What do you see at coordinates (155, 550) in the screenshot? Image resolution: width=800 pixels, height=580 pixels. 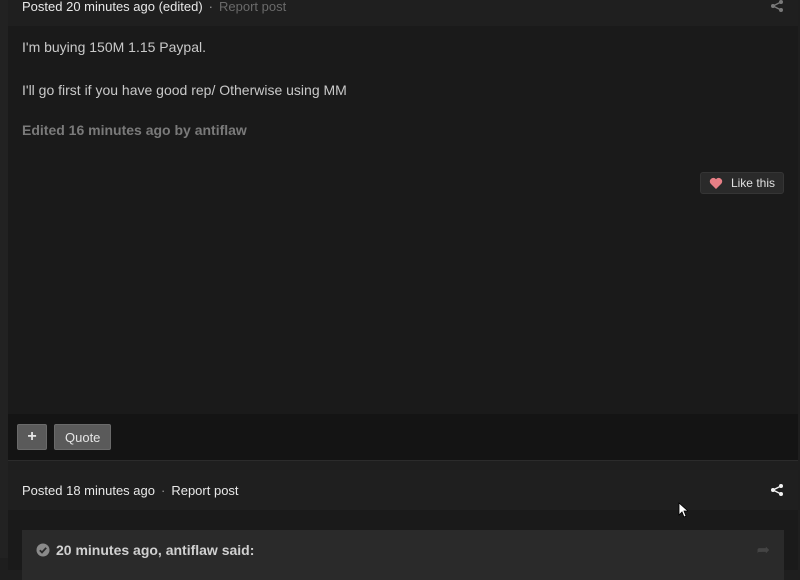 I see `quote-header: 20 minutes ago, antiflaw said:` at bounding box center [155, 550].